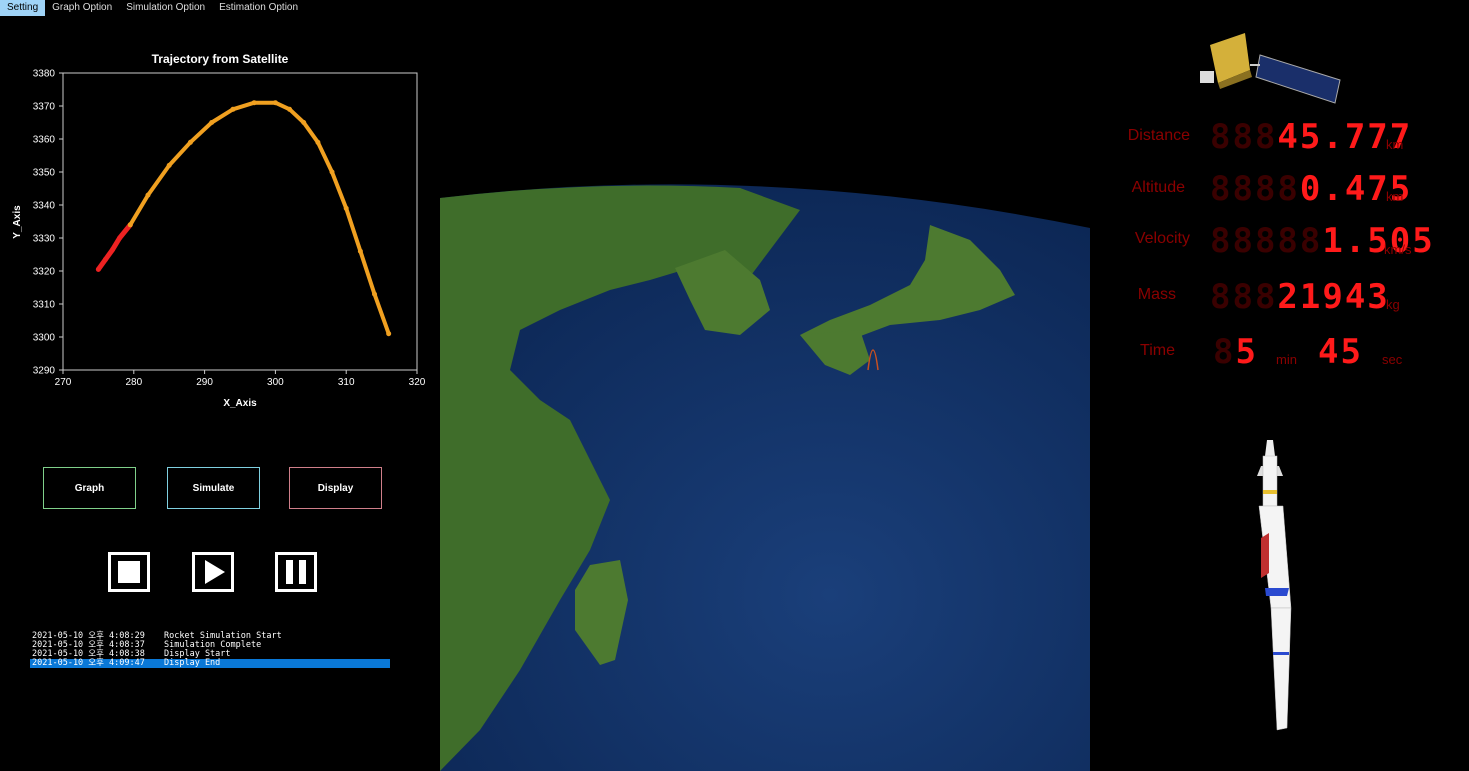  What do you see at coordinates (240, 403) in the screenshot?
I see `x-axis-label: X_Axis` at bounding box center [240, 403].